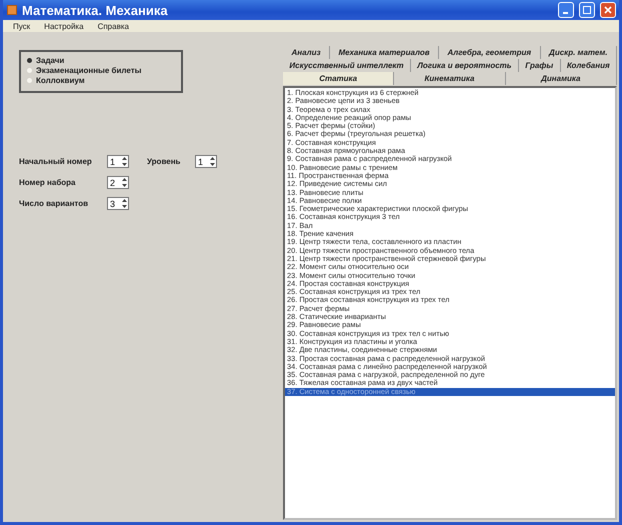 Image resolution: width=622 pixels, height=525 pixels. Describe the element at coordinates (64, 26) in the screenshot. I see `menu-item: Настройка` at that location.